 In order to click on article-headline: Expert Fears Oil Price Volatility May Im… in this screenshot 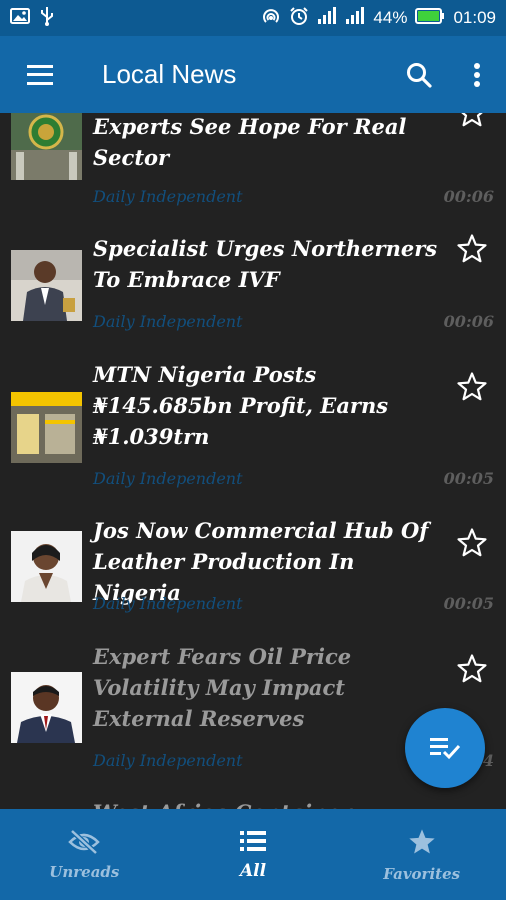, I will do `click(265, 687)`.